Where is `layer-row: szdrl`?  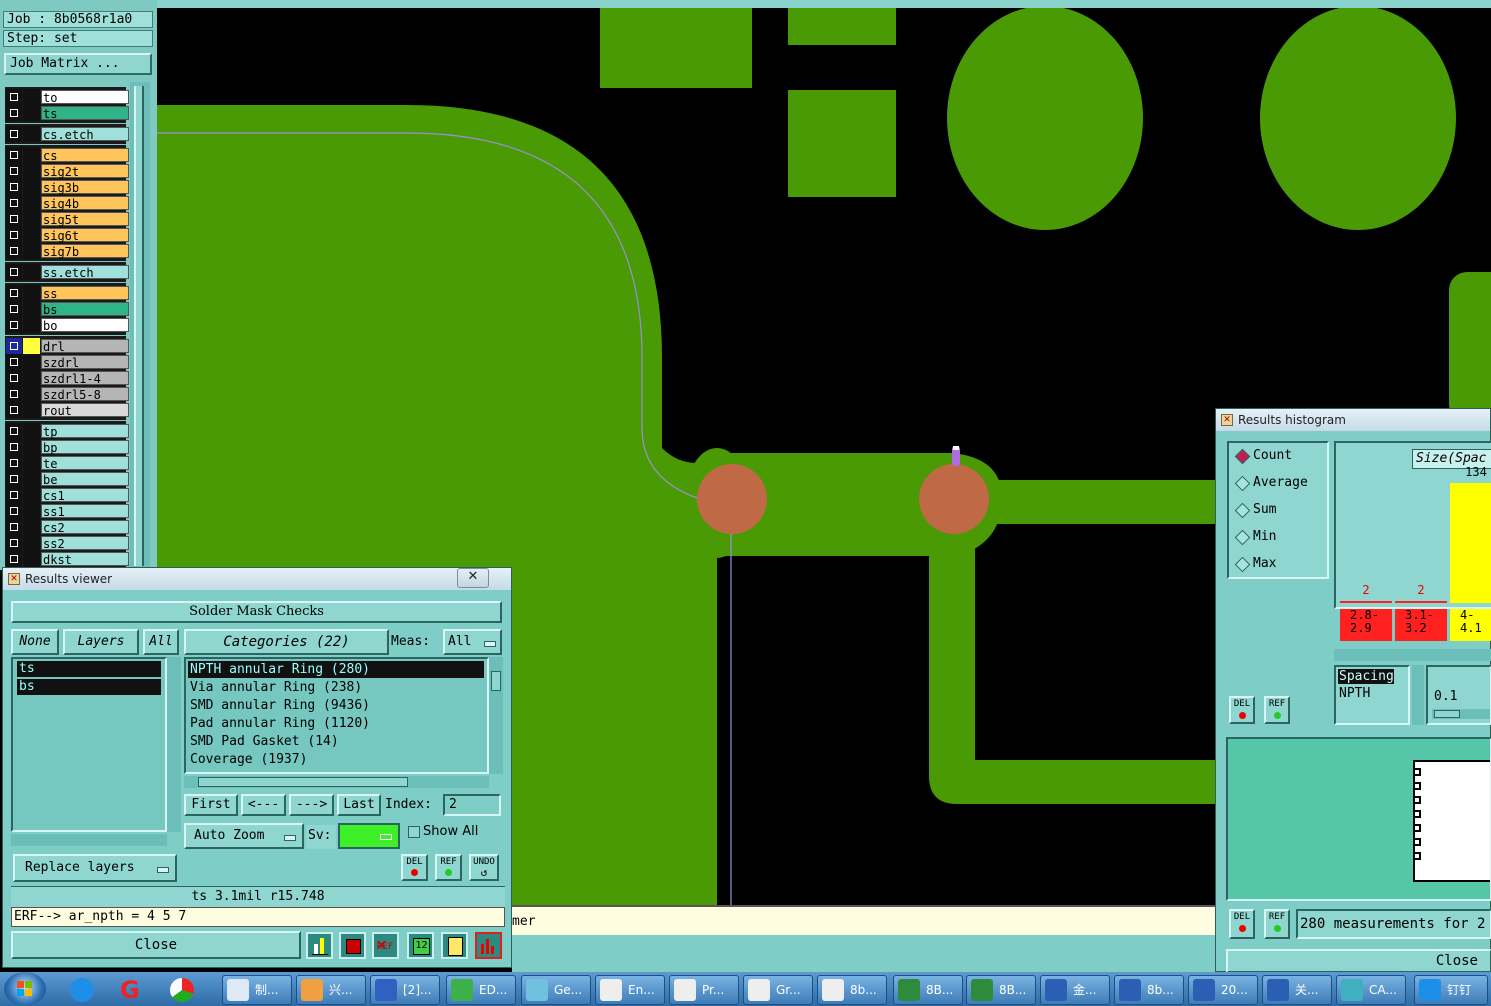 layer-row: szdrl is located at coordinates (67, 362).